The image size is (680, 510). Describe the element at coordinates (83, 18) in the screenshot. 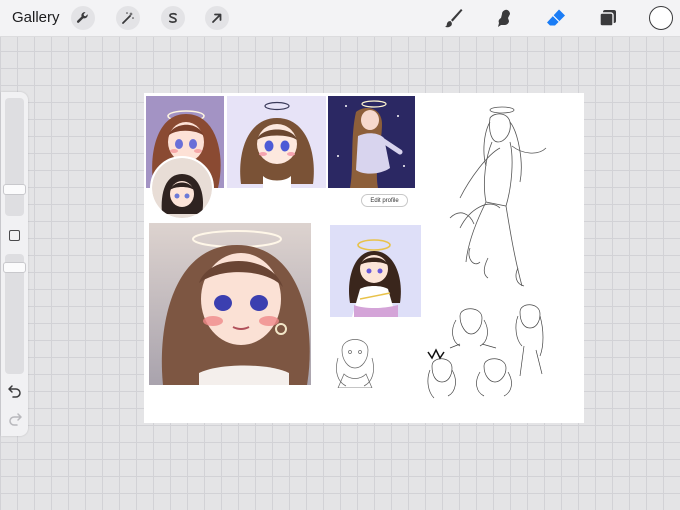

I see `wrench-icon` at that location.